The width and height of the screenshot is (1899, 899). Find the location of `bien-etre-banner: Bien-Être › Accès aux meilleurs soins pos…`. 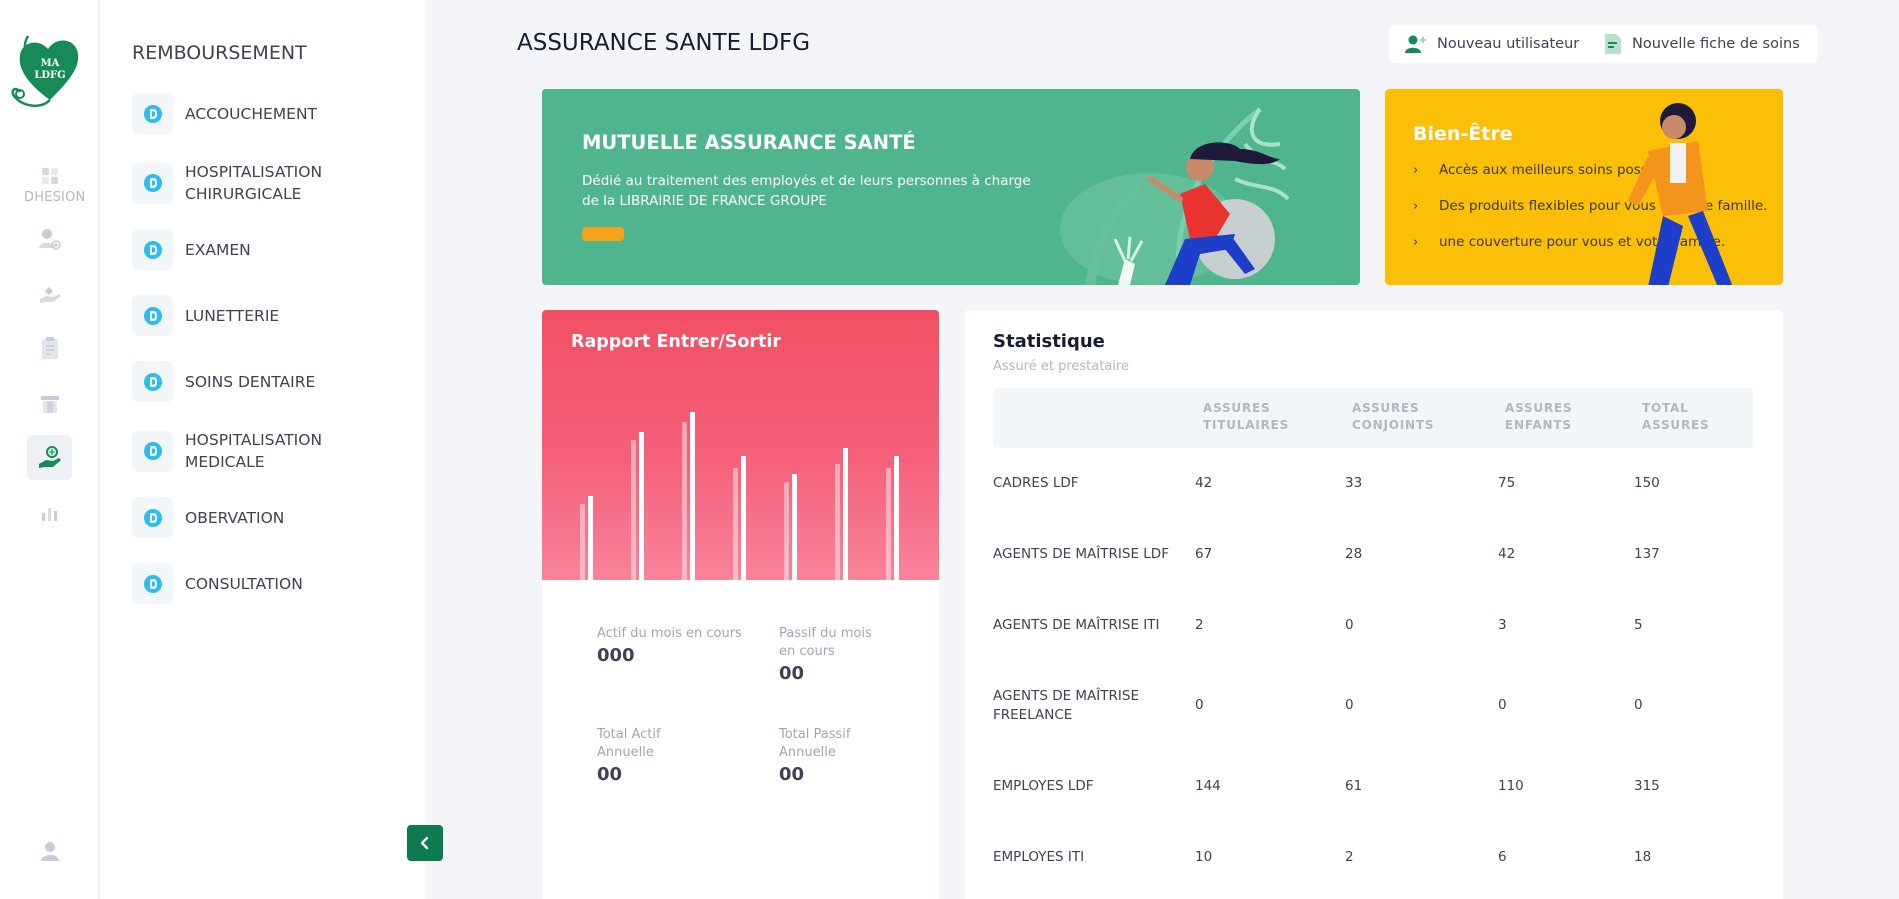

bien-etre-banner: Bien-Être › Accès aux meilleurs soins pos… is located at coordinates (1584, 187).